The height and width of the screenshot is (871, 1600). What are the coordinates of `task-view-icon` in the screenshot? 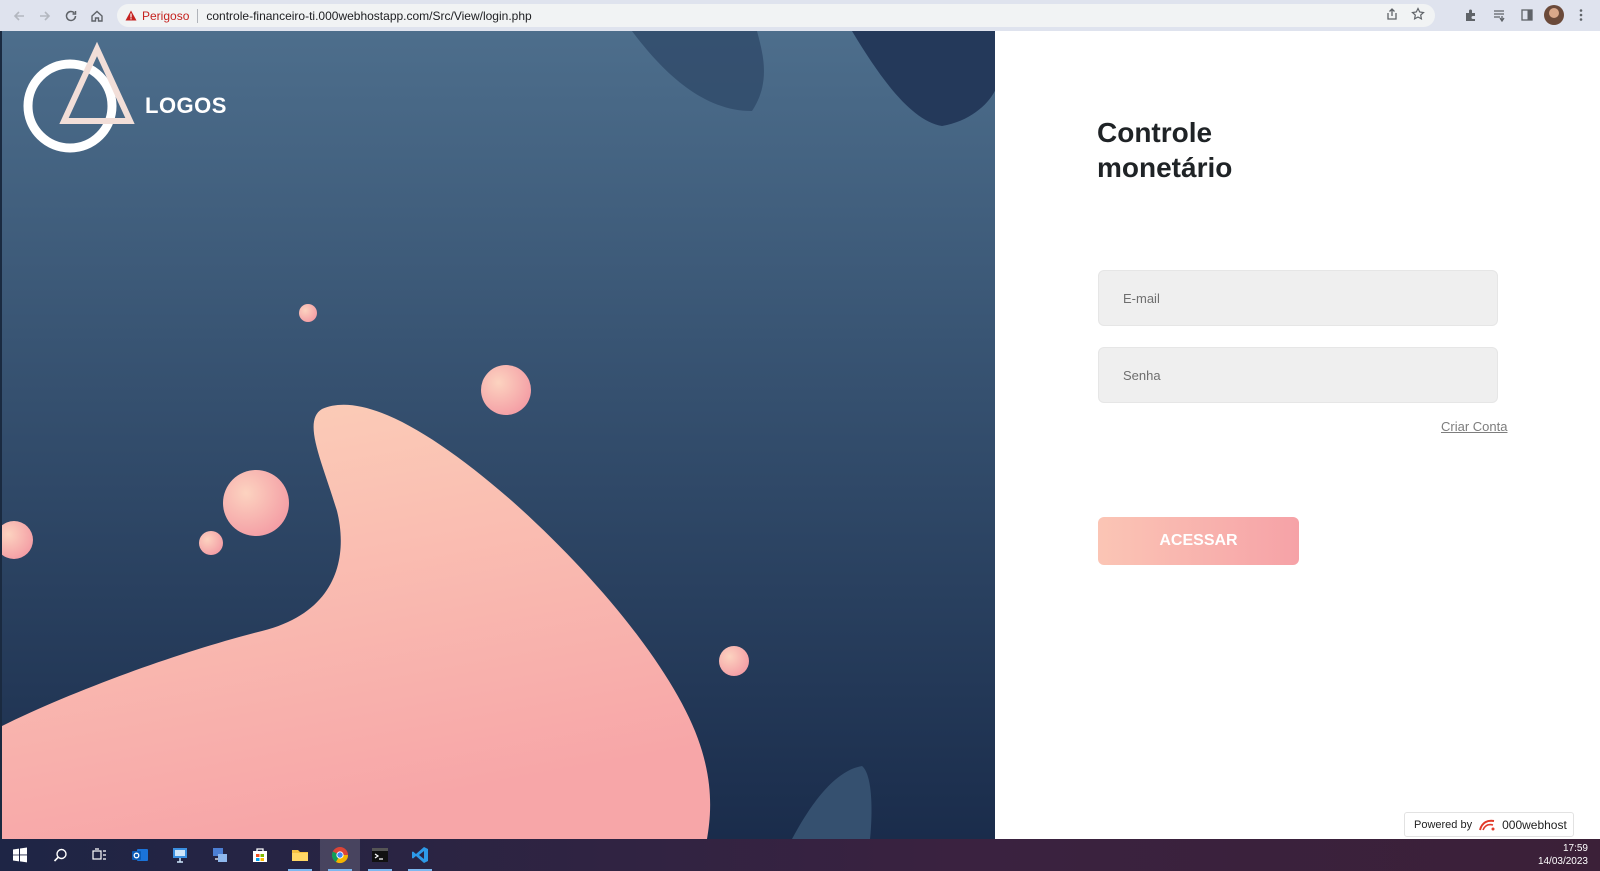 It's located at (100, 855).